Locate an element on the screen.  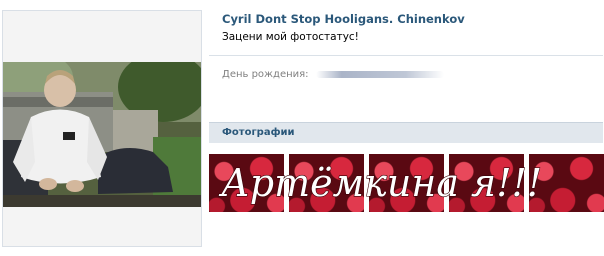
birthday-value-blurred is located at coordinates (380, 74).